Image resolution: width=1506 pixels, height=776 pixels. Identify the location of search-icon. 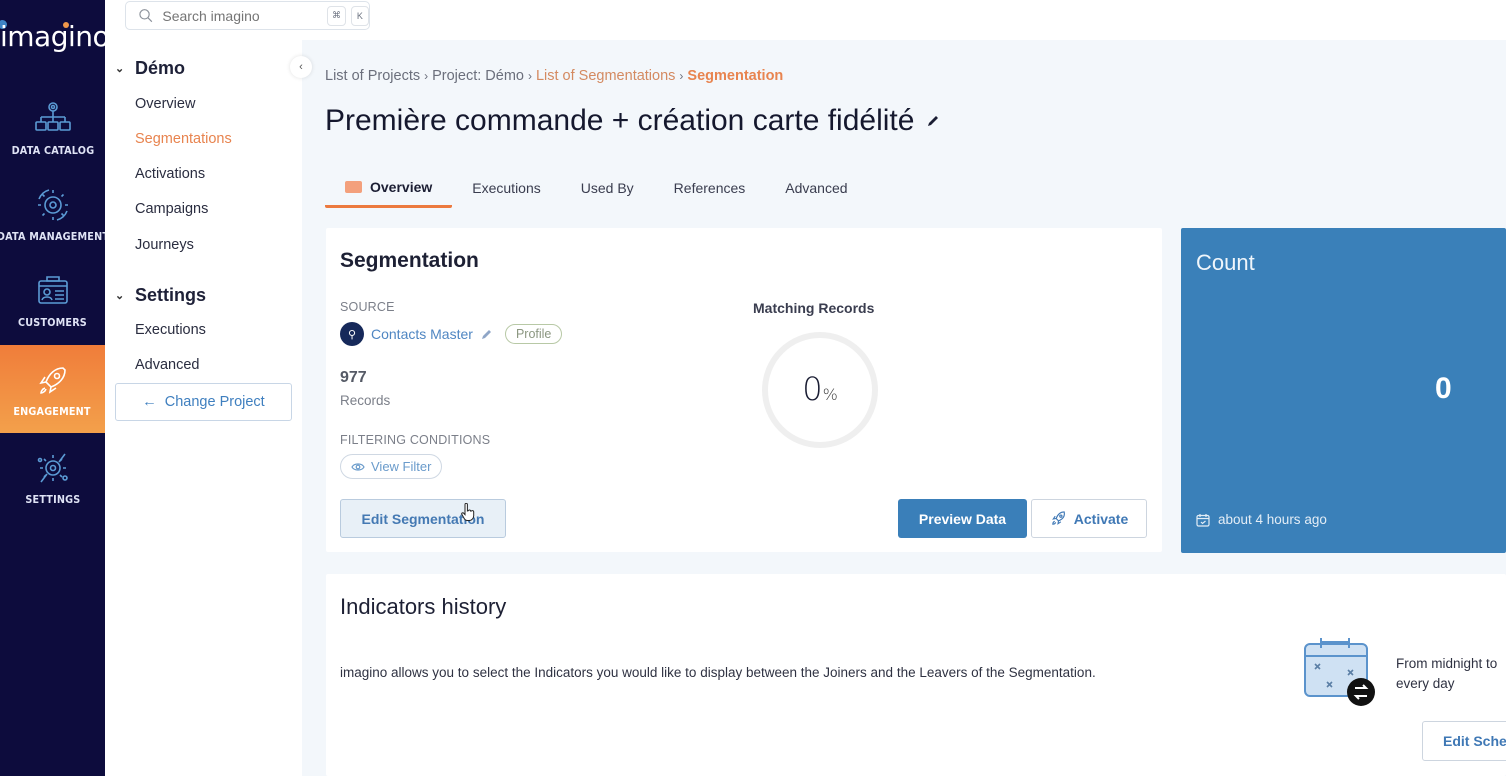
(146, 16).